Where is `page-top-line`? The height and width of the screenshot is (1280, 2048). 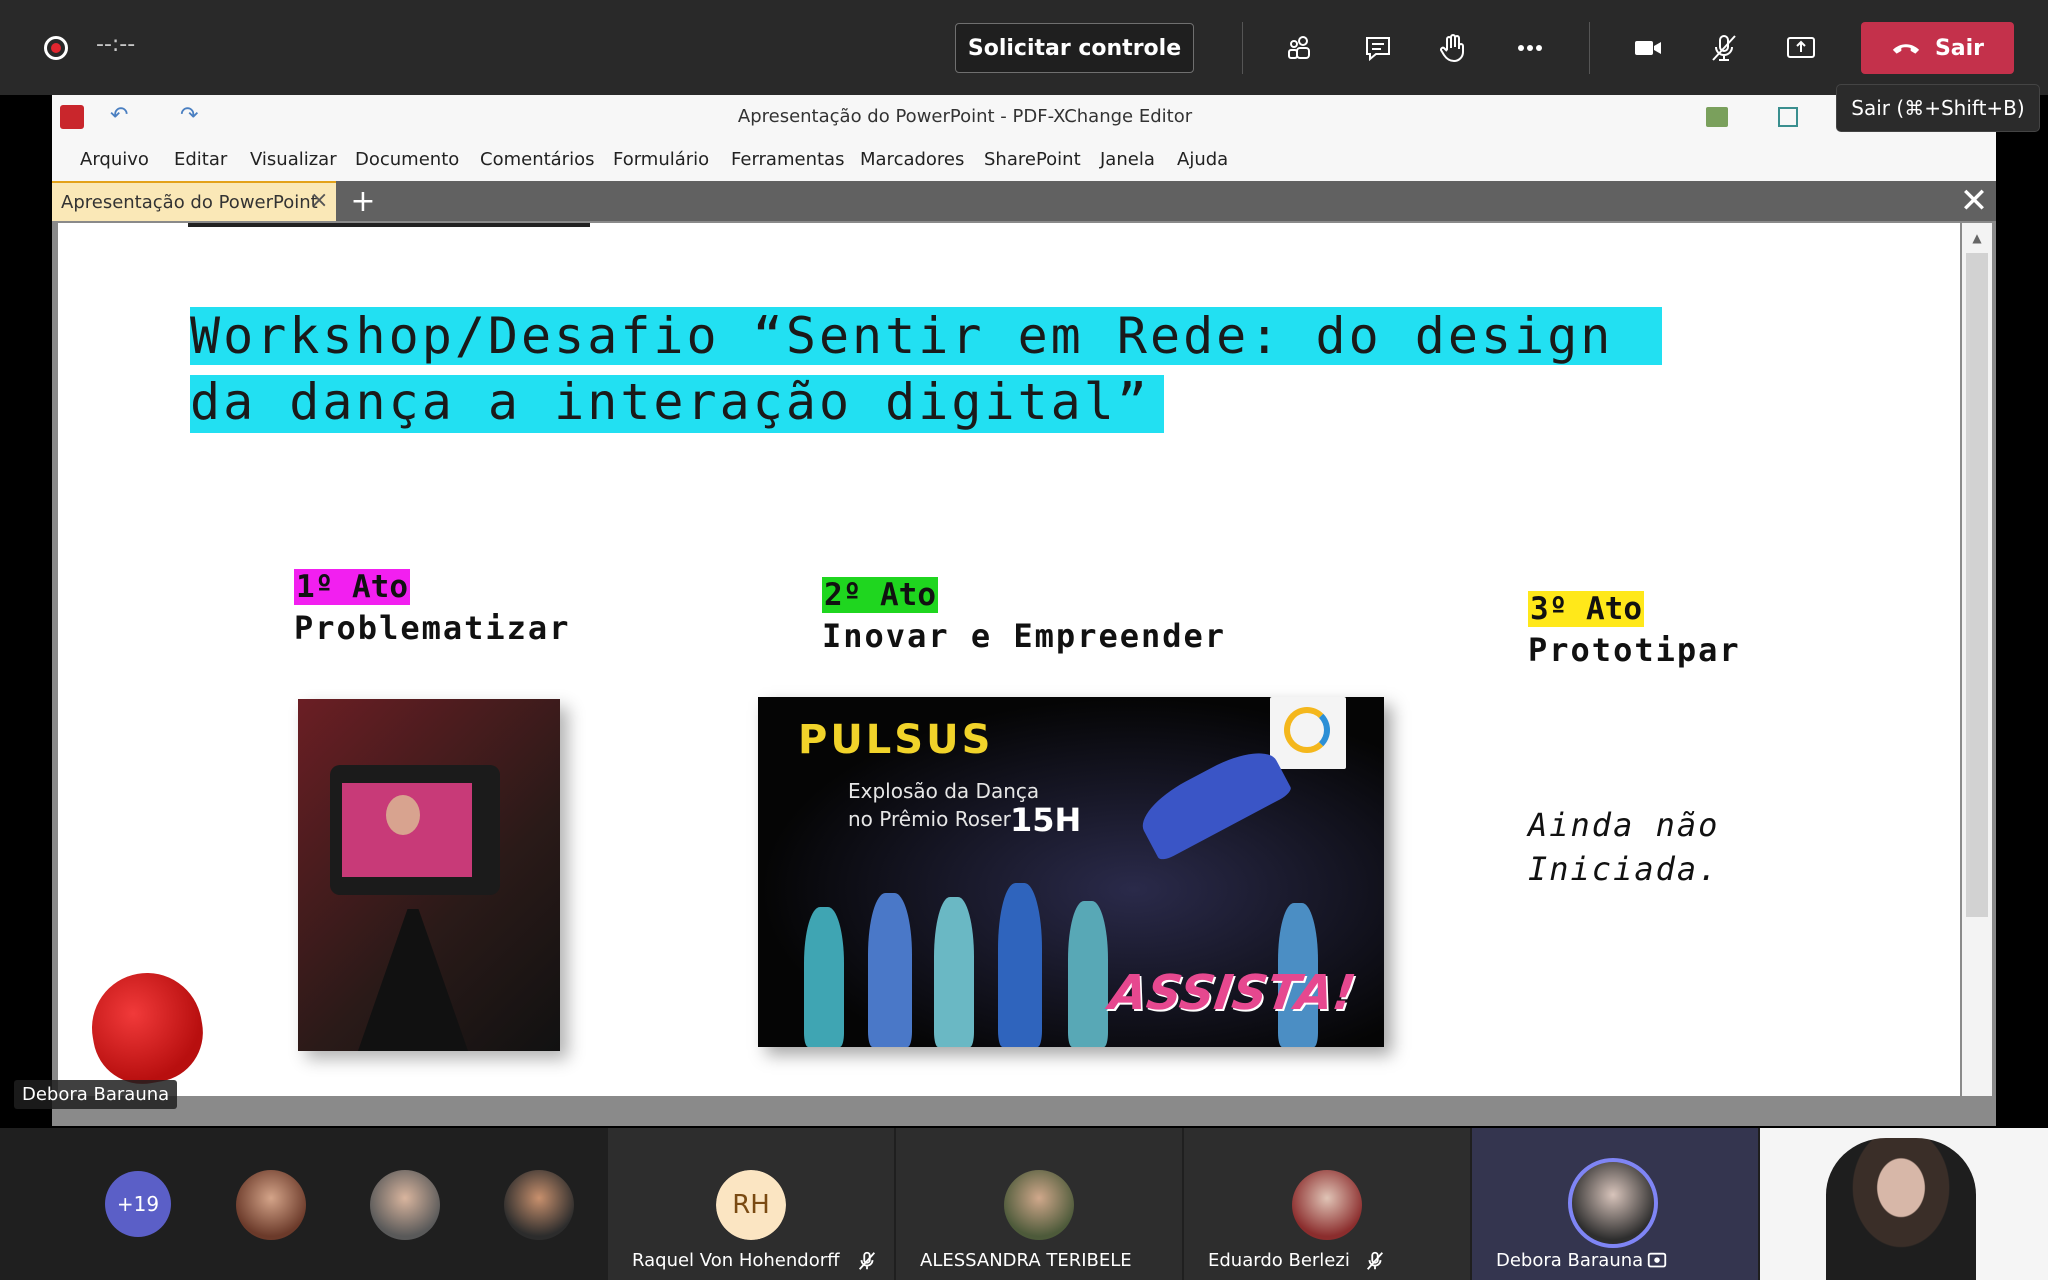 page-top-line is located at coordinates (389, 225).